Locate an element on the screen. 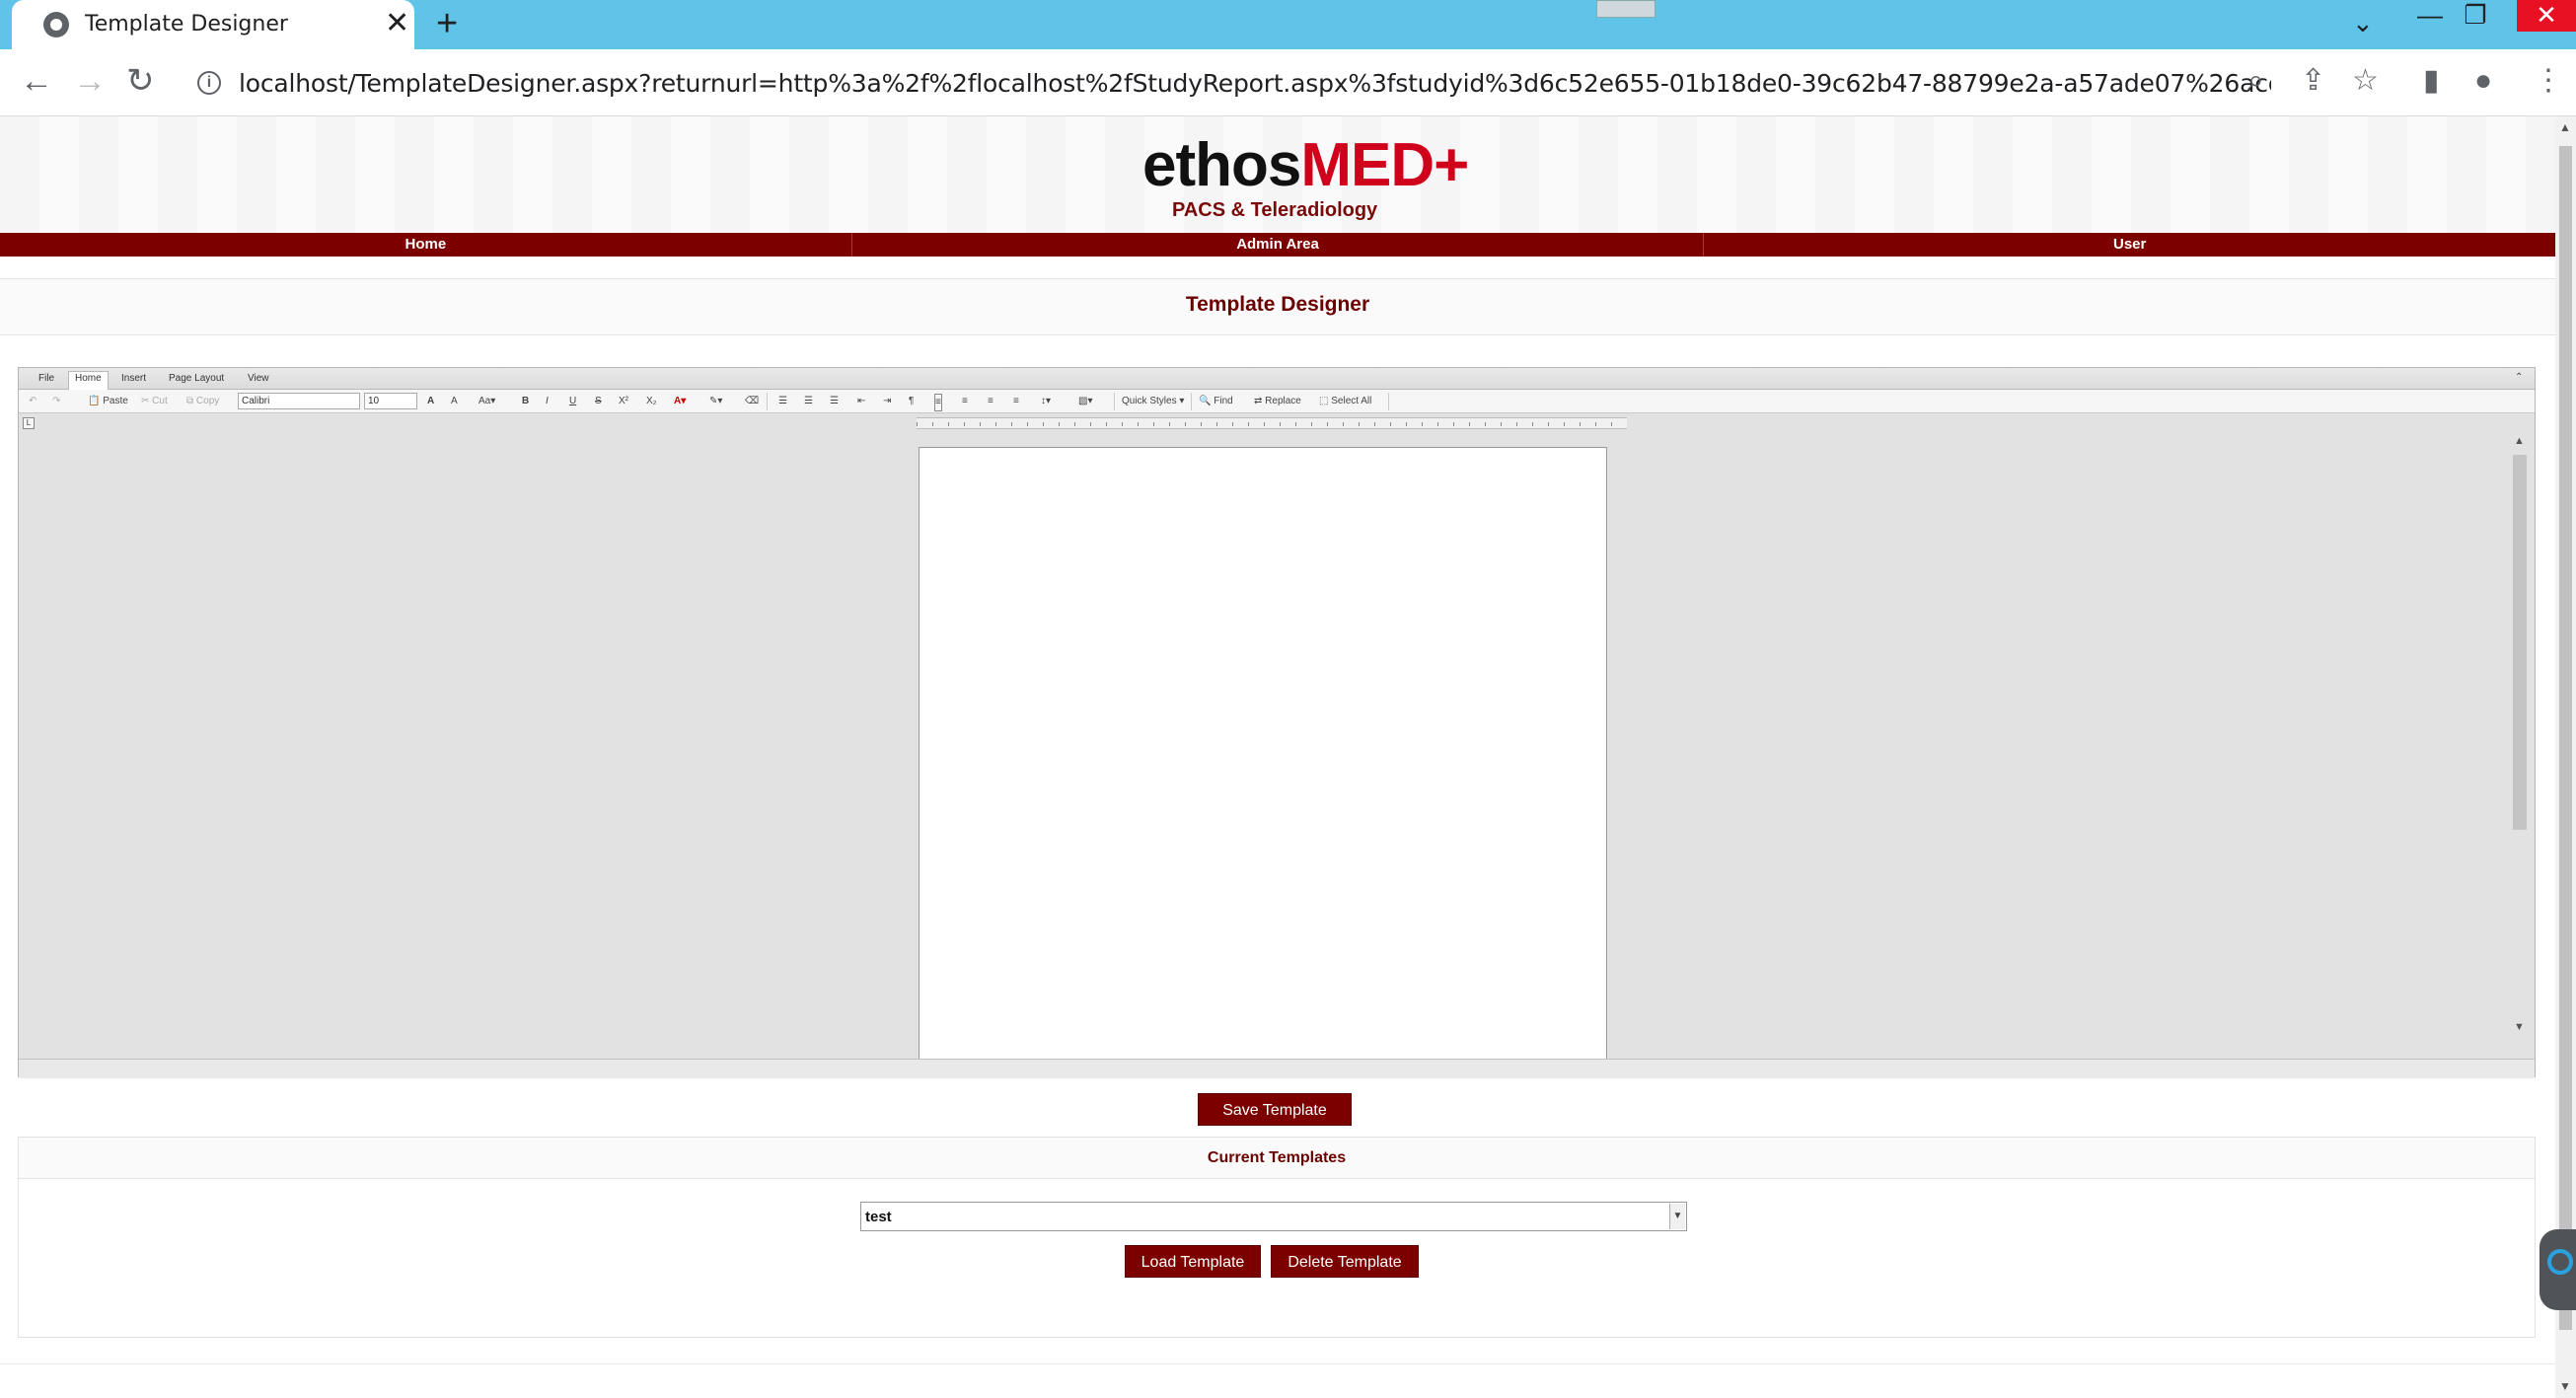 This screenshot has width=2576, height=1398. close-window-button: ✕ is located at coordinates (2546, 16).